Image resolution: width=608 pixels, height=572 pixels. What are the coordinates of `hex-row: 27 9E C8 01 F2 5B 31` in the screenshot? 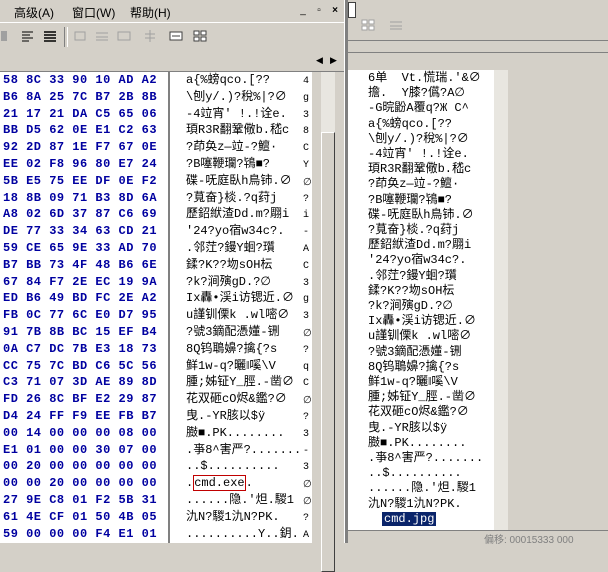 It's located at (80, 500).